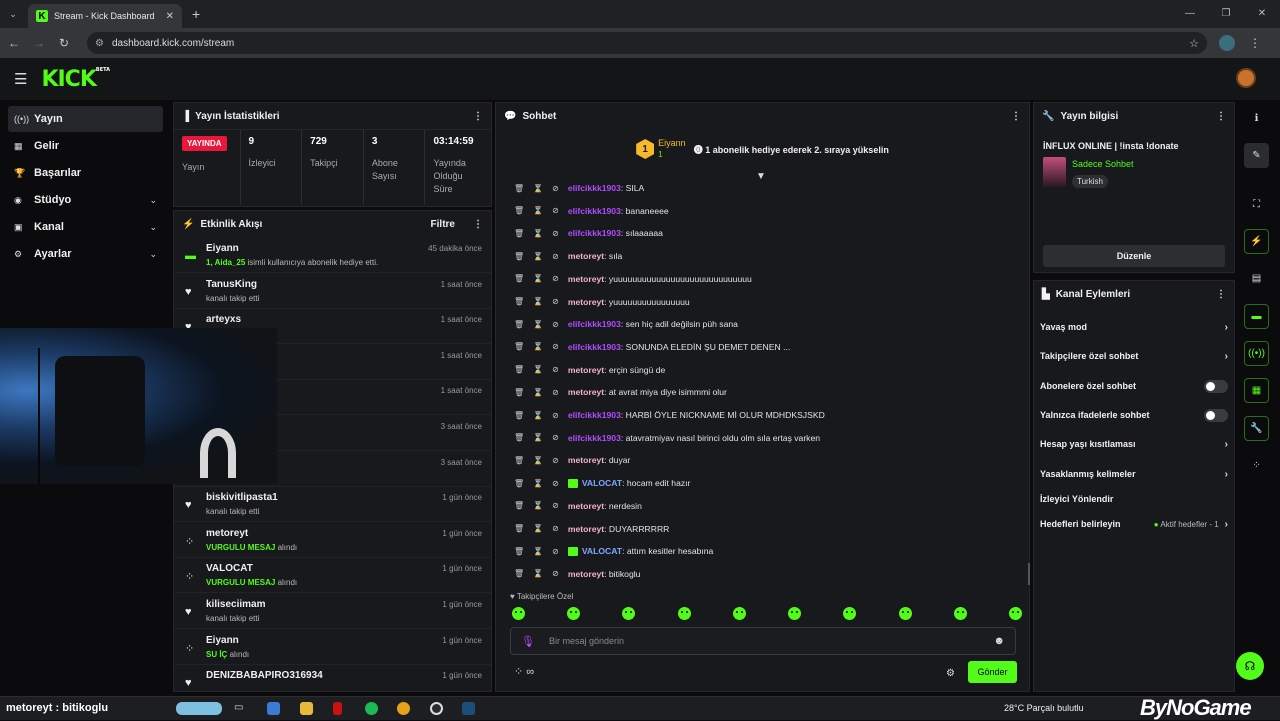  I want to click on chat-settings-icon: ⚙, so click(950, 673).